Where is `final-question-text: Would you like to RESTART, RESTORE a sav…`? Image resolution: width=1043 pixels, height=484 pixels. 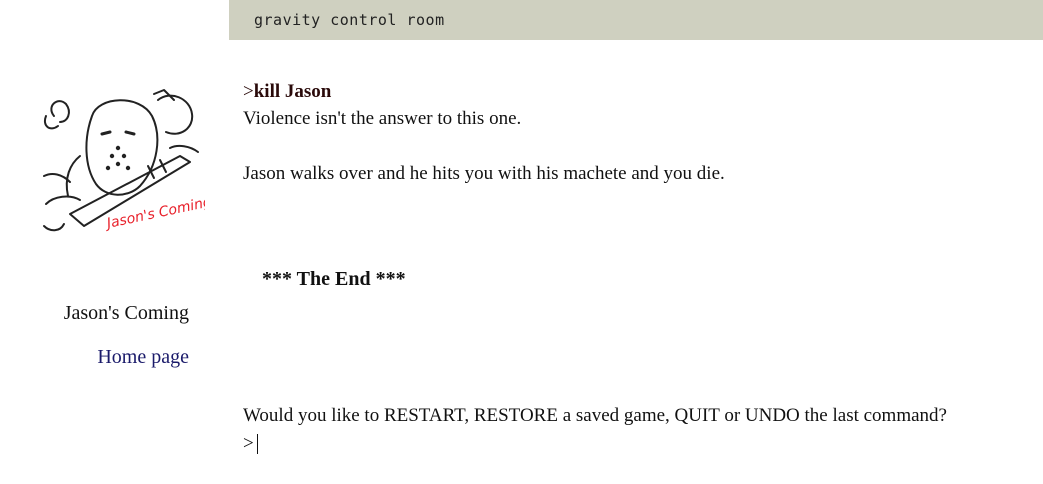
final-question-text: Would you like to RESTART, RESTORE a sav… is located at coordinates (595, 415).